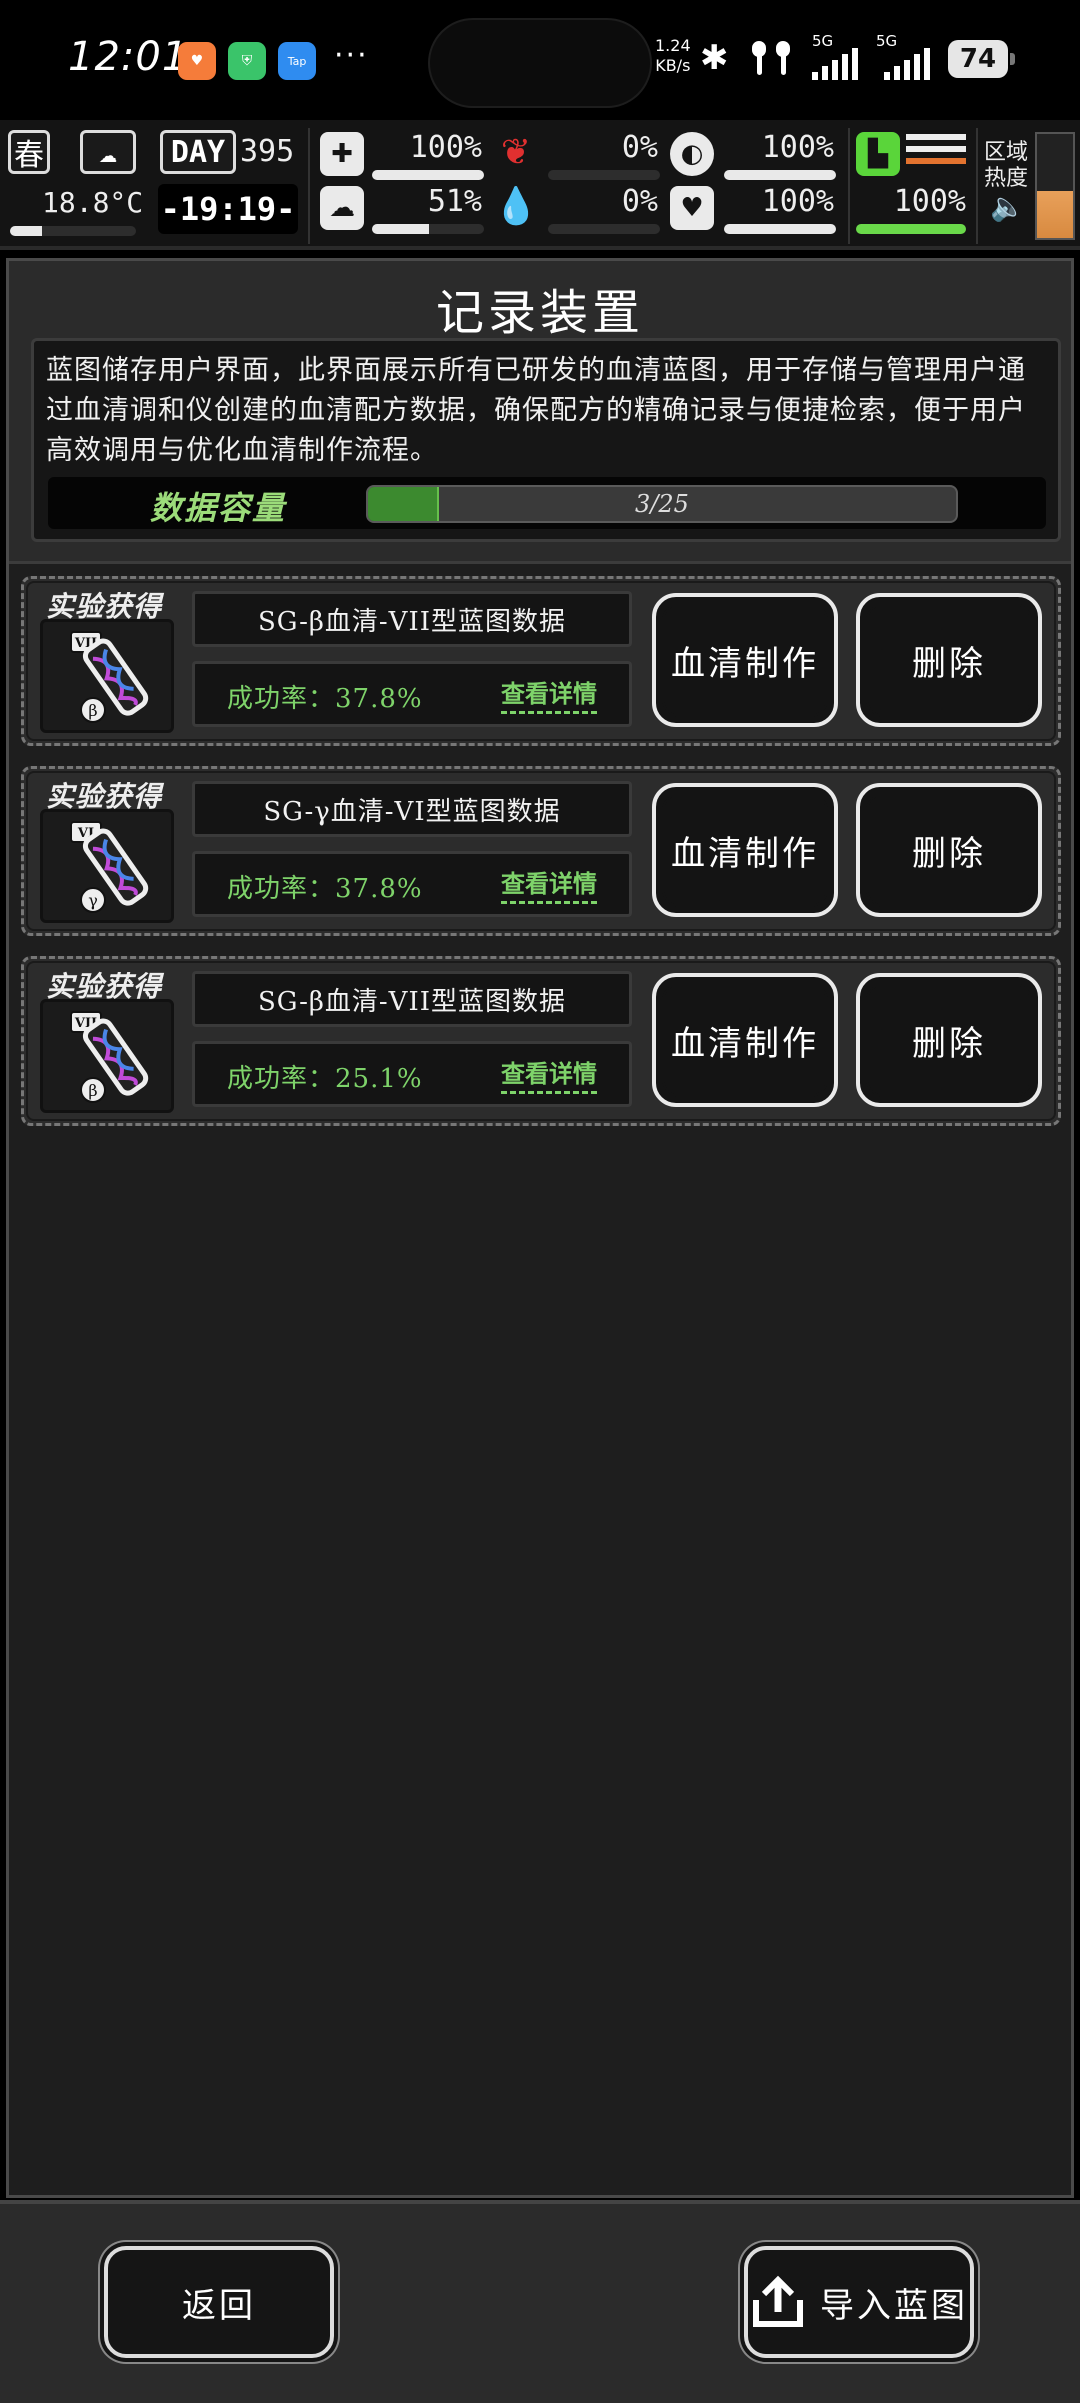  What do you see at coordinates (73, 231) in the screenshot?
I see `temperature-gauge` at bounding box center [73, 231].